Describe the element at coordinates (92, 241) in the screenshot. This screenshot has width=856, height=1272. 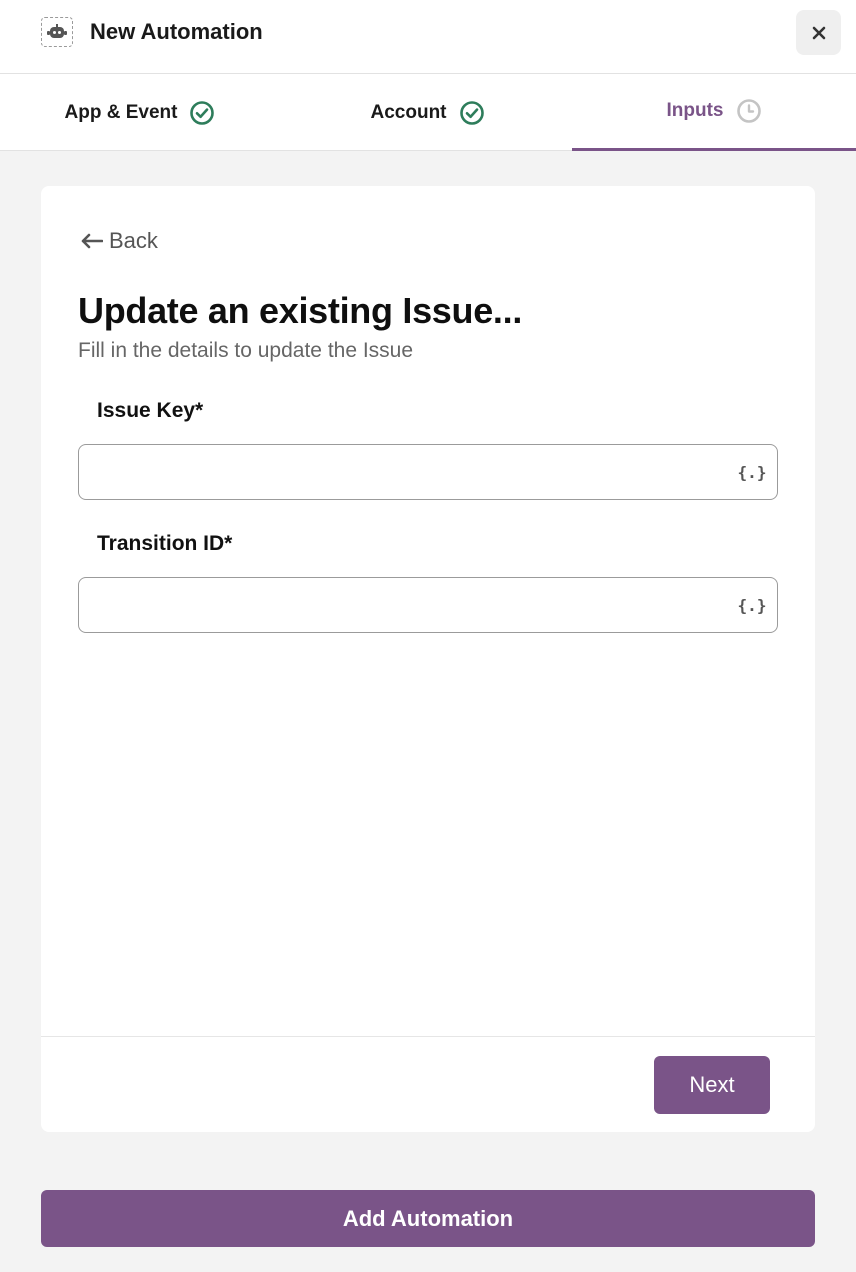
I see `arrow-left-icon` at that location.